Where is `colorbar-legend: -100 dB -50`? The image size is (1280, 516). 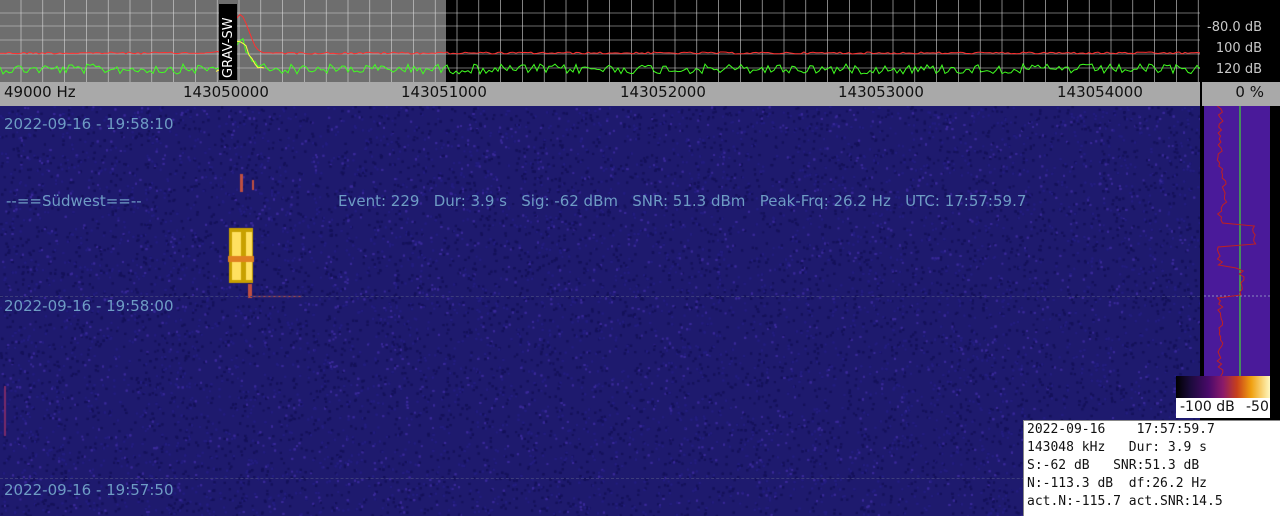 colorbar-legend: -100 dB -50 is located at coordinates (1223, 397).